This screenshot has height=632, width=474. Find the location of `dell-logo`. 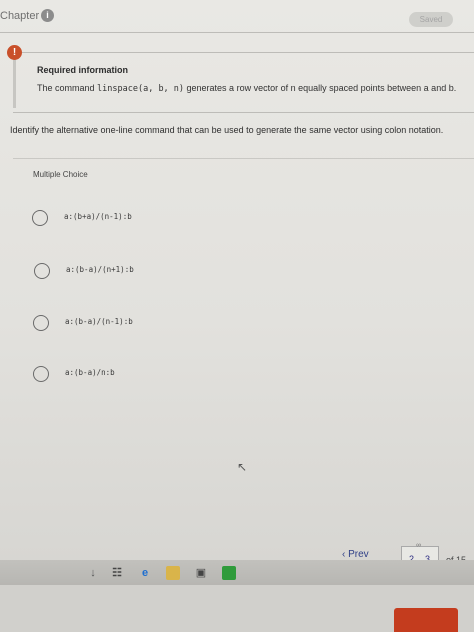

dell-logo is located at coordinates (426, 620).